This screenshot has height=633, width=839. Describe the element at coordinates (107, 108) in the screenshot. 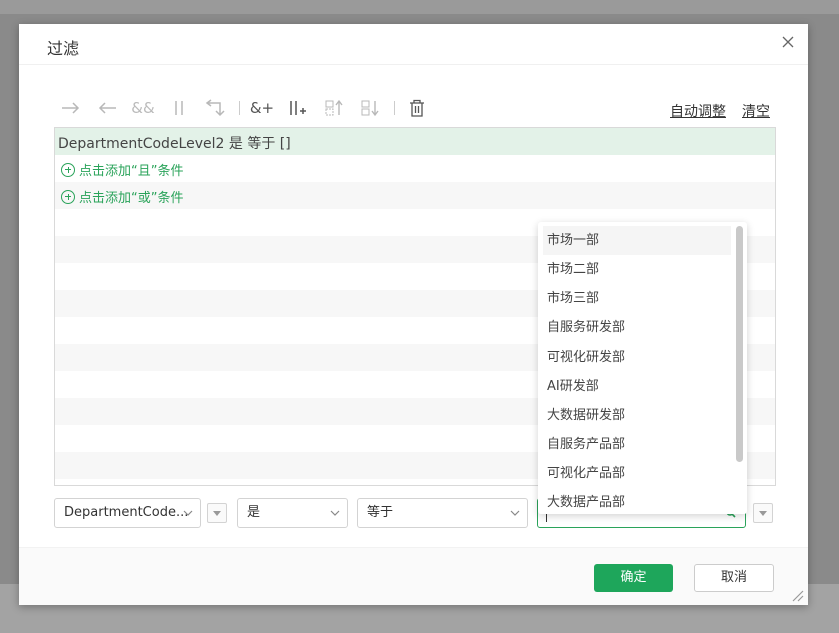

I see `indent-left-arrow-icon` at that location.